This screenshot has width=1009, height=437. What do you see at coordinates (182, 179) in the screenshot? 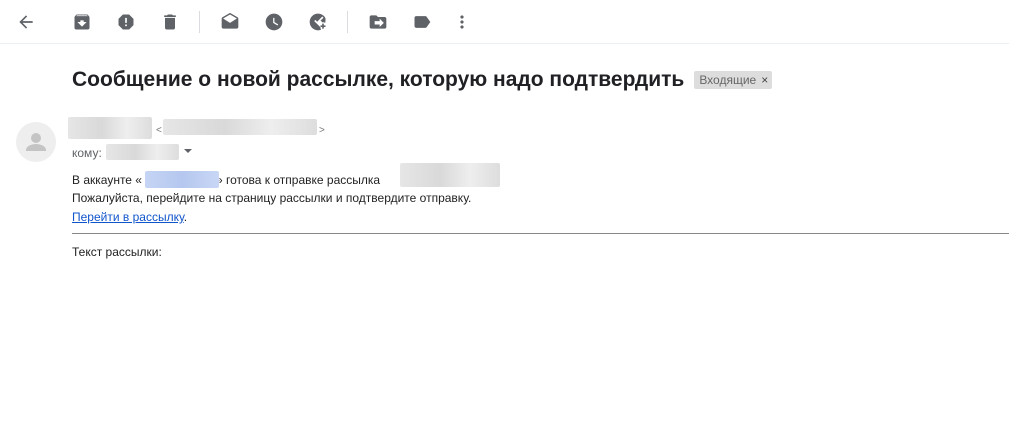
I see `account-name-redacted` at bounding box center [182, 179].